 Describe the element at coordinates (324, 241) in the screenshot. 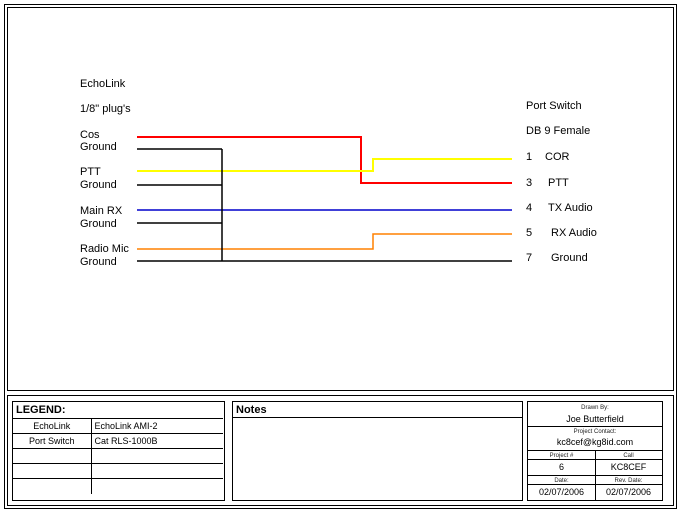

I see `wire-radio-mic` at that location.